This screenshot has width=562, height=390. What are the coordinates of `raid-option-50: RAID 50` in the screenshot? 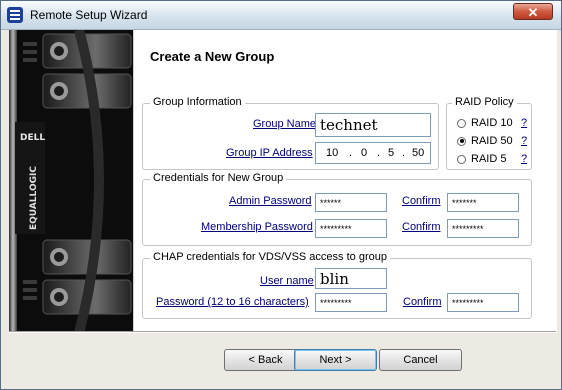 It's located at (485, 141).